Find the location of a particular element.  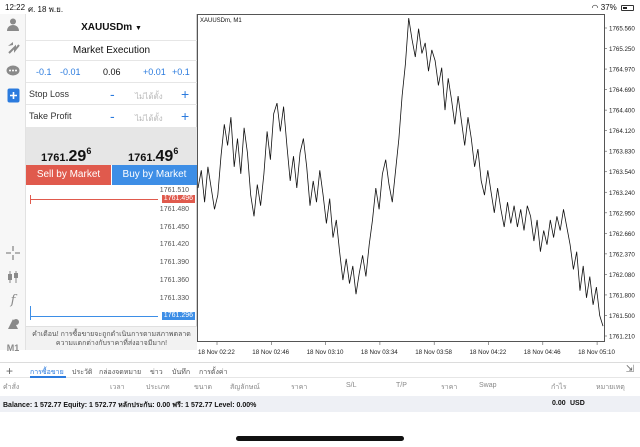

take-profit-input: ไม่ได้ตั้ง is located at coordinates (149, 118).